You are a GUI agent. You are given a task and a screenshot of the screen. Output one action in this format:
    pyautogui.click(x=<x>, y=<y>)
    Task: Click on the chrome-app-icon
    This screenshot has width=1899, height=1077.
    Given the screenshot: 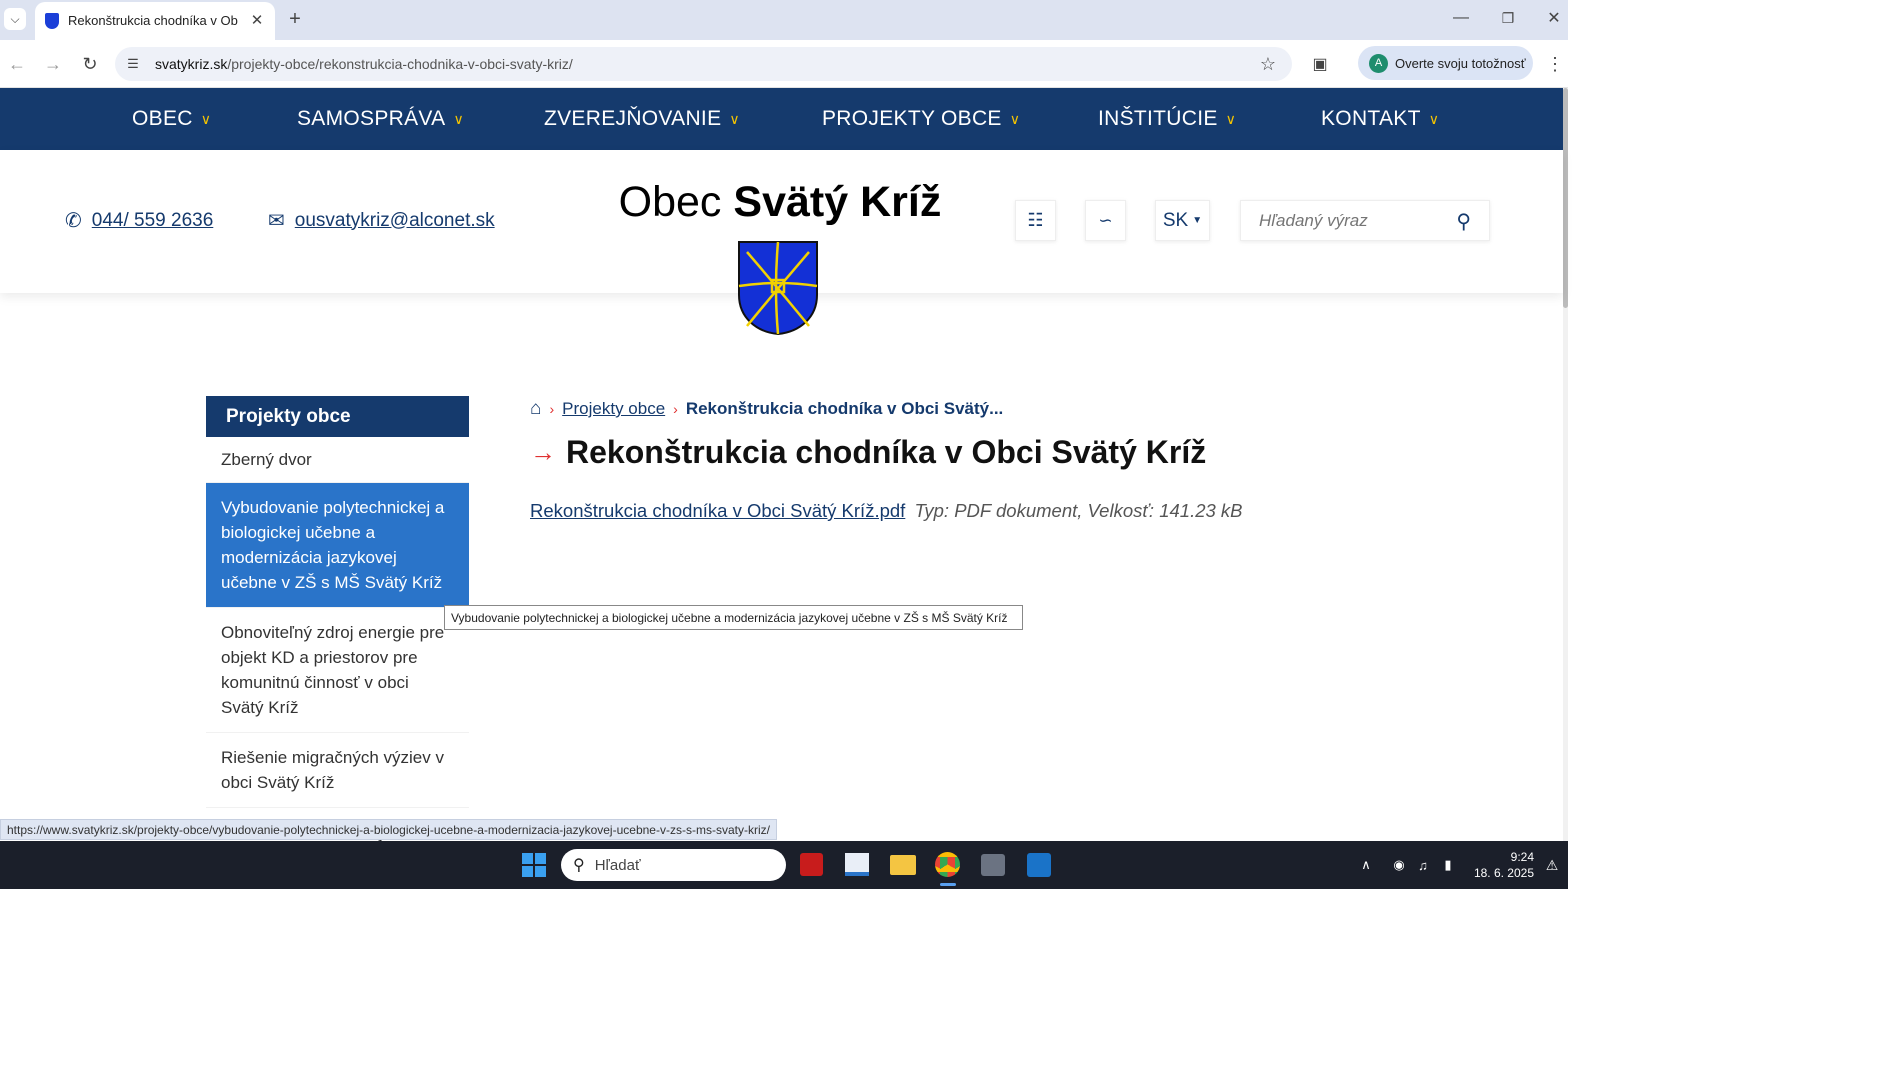 What is the action you would take?
    pyautogui.click(x=947, y=864)
    